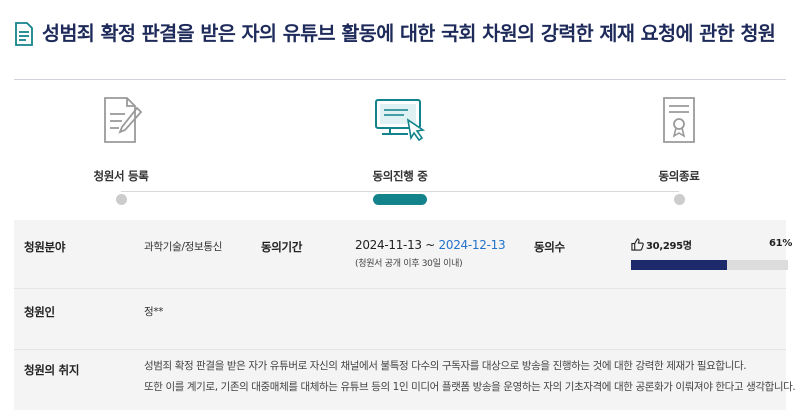 The width and height of the screenshot is (800, 410). Describe the element at coordinates (154, 312) in the screenshot. I see `petitioner-value: 정**` at that location.